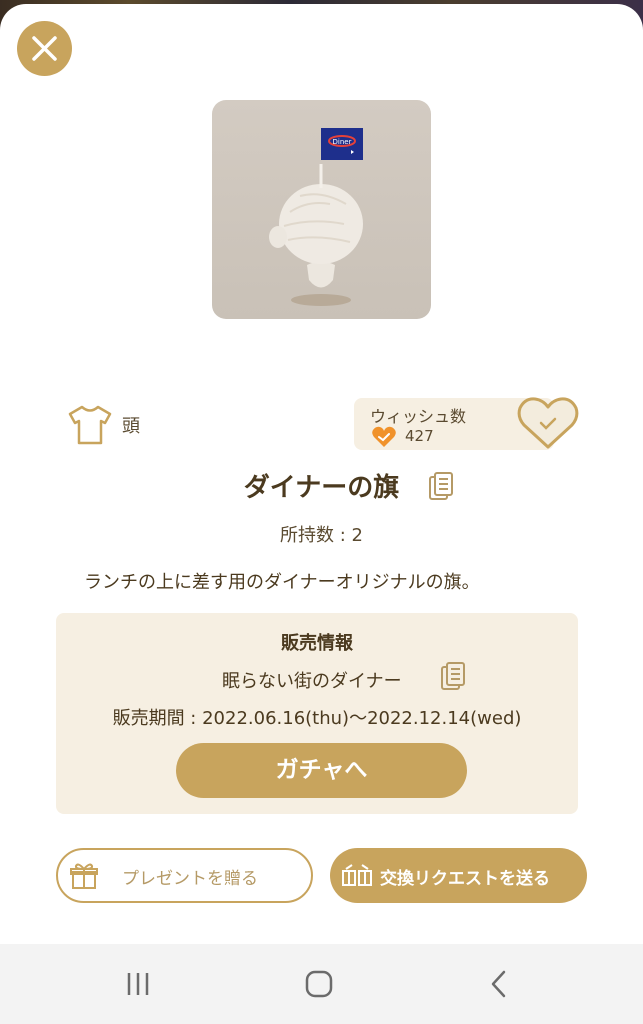 Image resolution: width=643 pixels, height=1024 pixels. I want to click on gacha-button: ガチャへ, so click(321, 770).